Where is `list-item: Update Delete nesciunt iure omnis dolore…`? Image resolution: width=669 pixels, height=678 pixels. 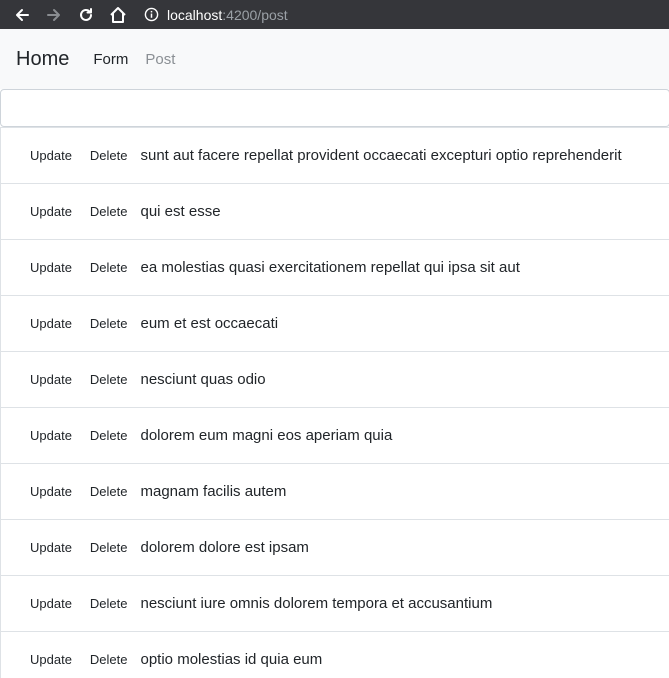 list-item: Update Delete nesciunt iure omnis dolore… is located at coordinates (335, 604).